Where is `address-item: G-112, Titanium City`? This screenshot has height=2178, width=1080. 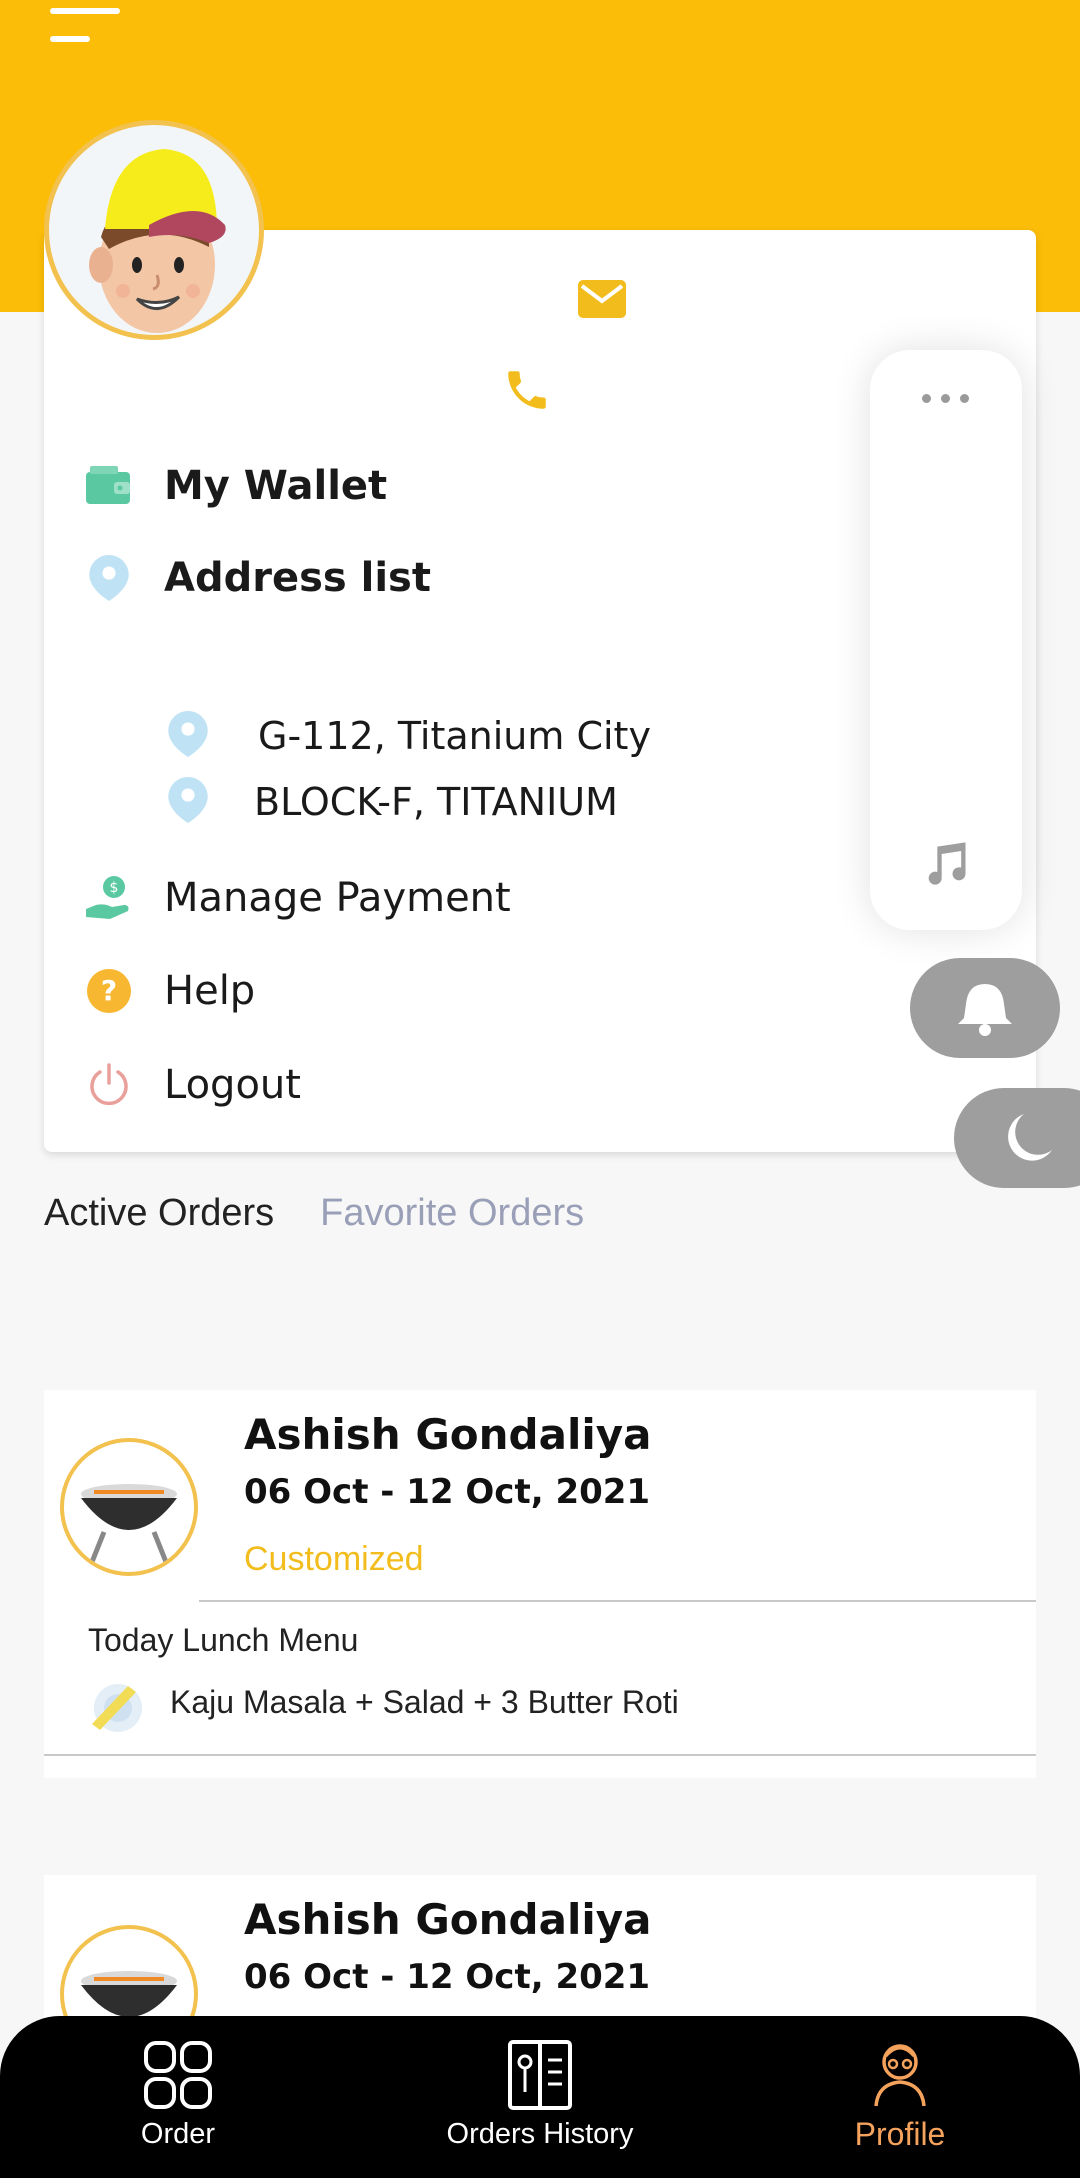
address-item: G-112, Titanium City is located at coordinates (409, 736).